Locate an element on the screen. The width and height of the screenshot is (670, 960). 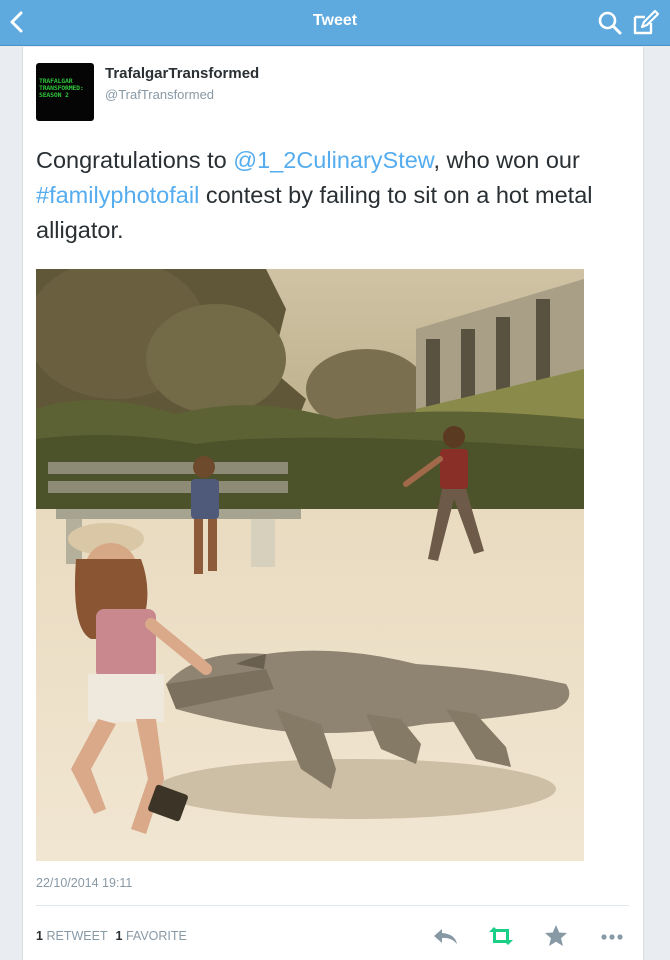
retweet-count-link: 1 RETWEET is located at coordinates (72, 936).